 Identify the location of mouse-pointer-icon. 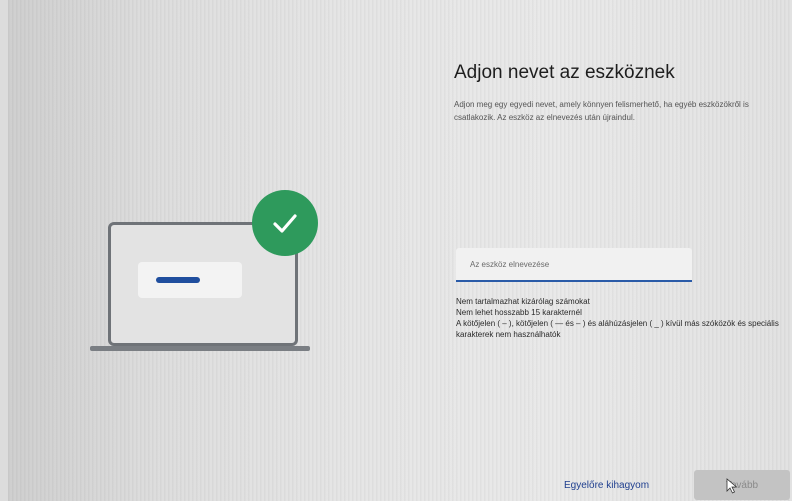
(732, 486).